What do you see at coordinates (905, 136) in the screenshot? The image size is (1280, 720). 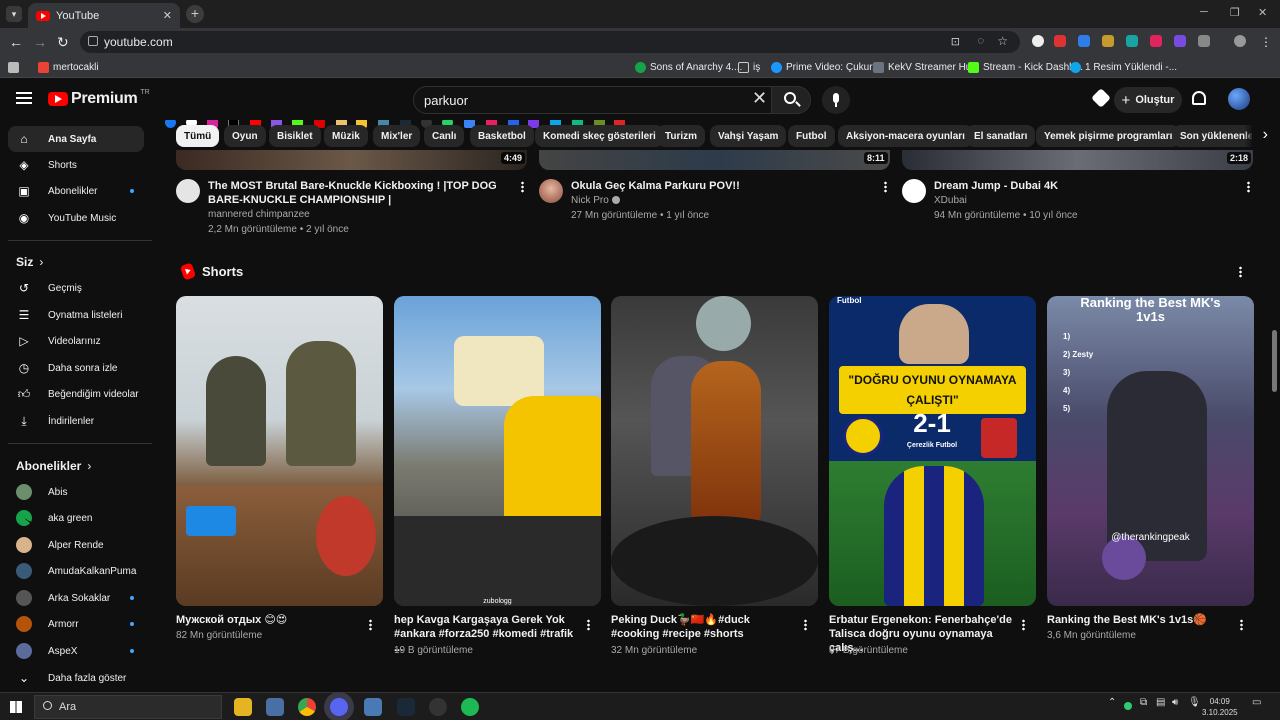 I see `chip: Aksiyon-macera oyunları` at bounding box center [905, 136].